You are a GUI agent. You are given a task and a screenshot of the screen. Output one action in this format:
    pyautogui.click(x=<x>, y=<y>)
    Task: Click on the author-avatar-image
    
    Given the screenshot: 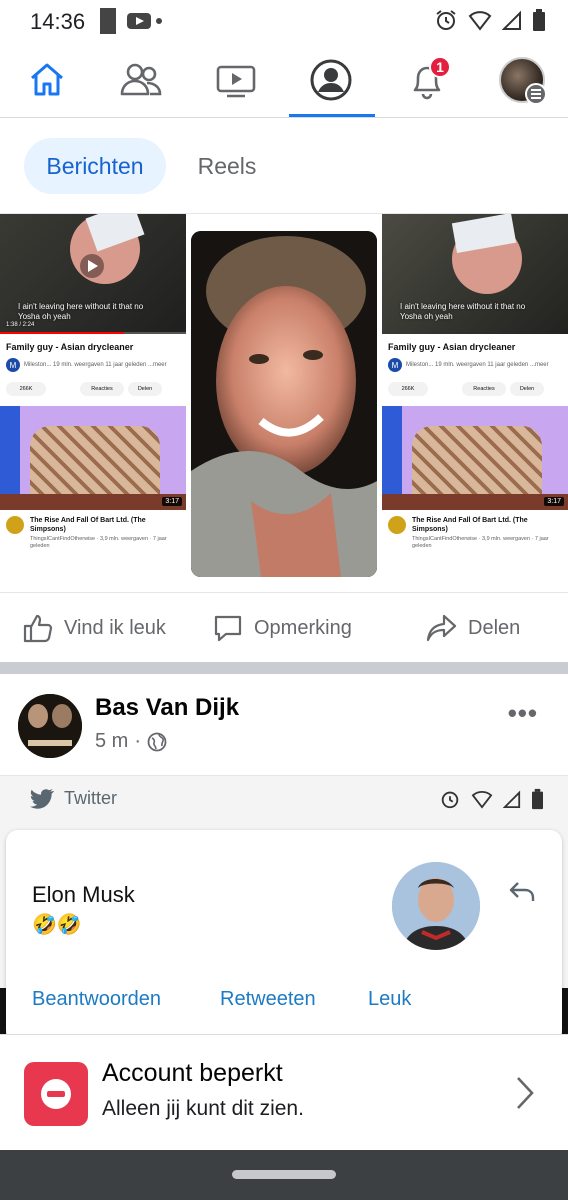 What is the action you would take?
    pyautogui.click(x=50, y=726)
    